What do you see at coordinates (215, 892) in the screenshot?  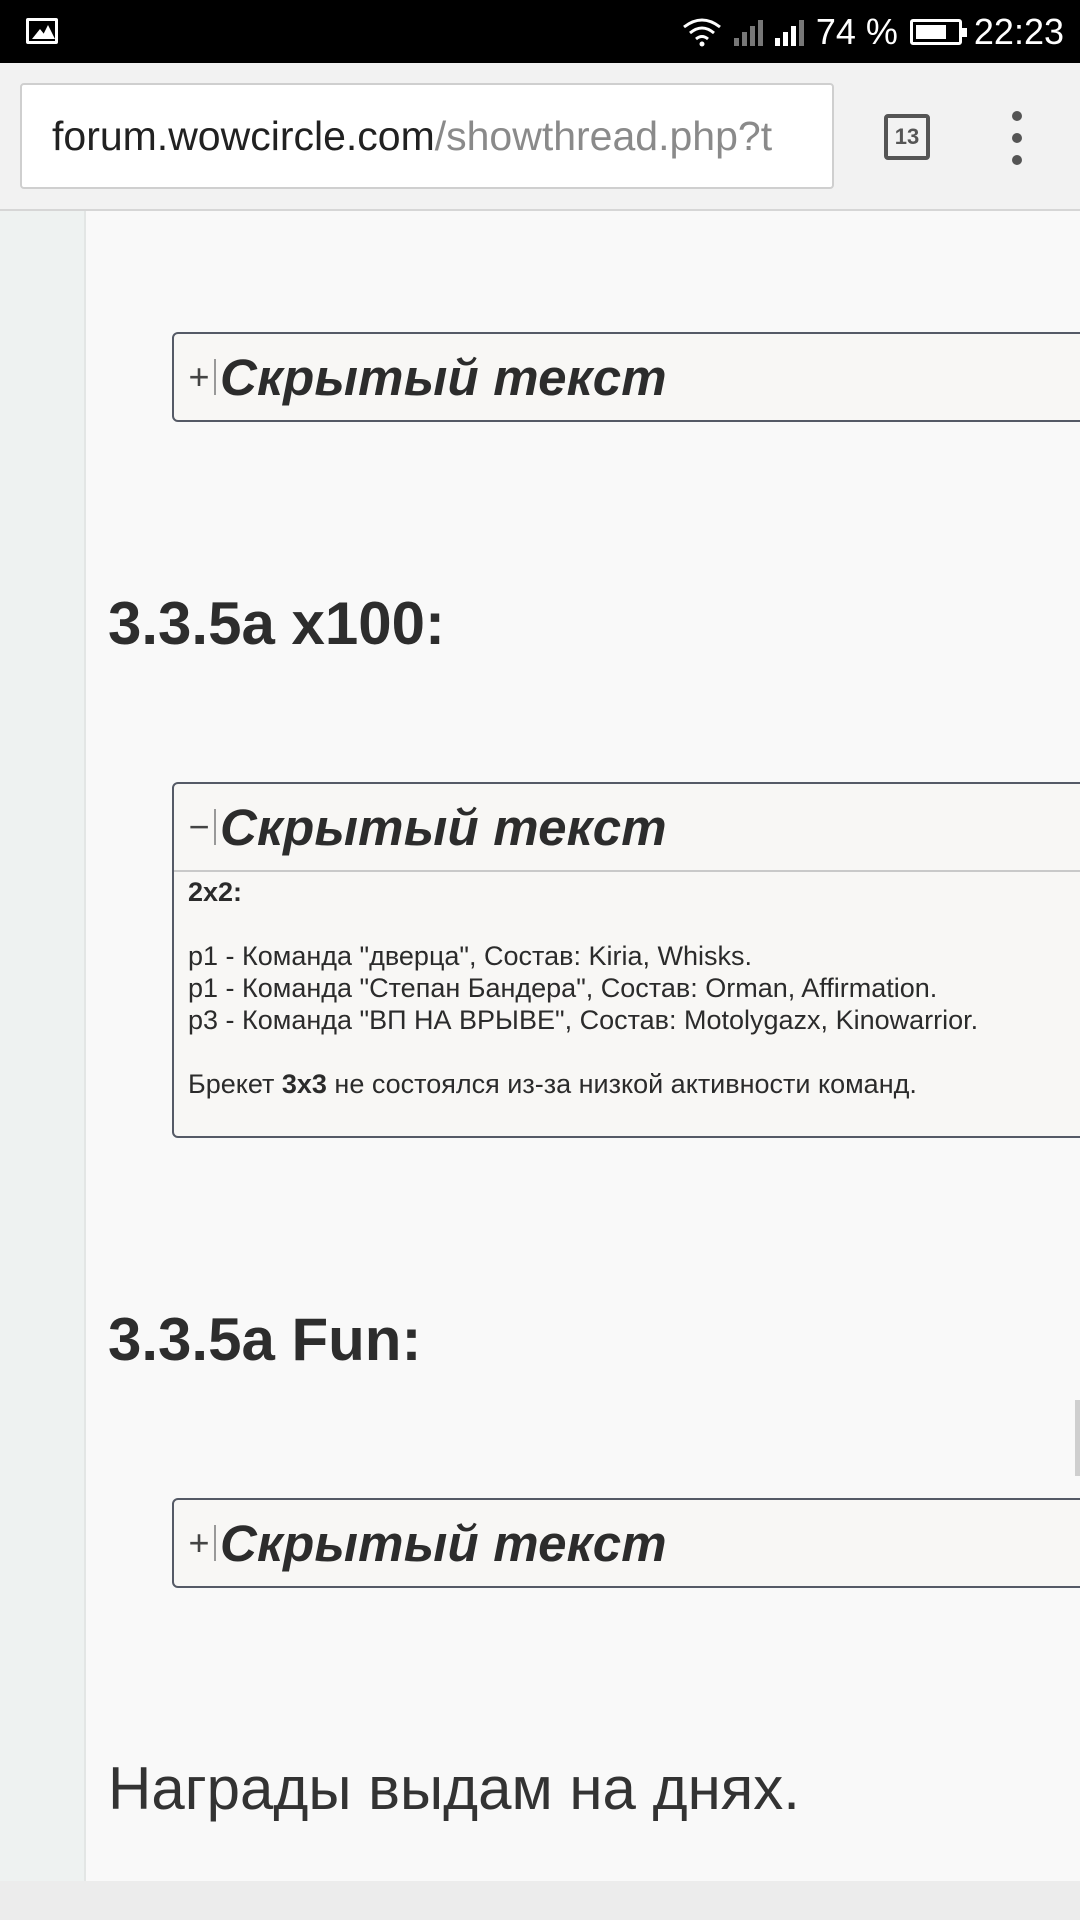 I see `bracket-subheading: 2x2:` at bounding box center [215, 892].